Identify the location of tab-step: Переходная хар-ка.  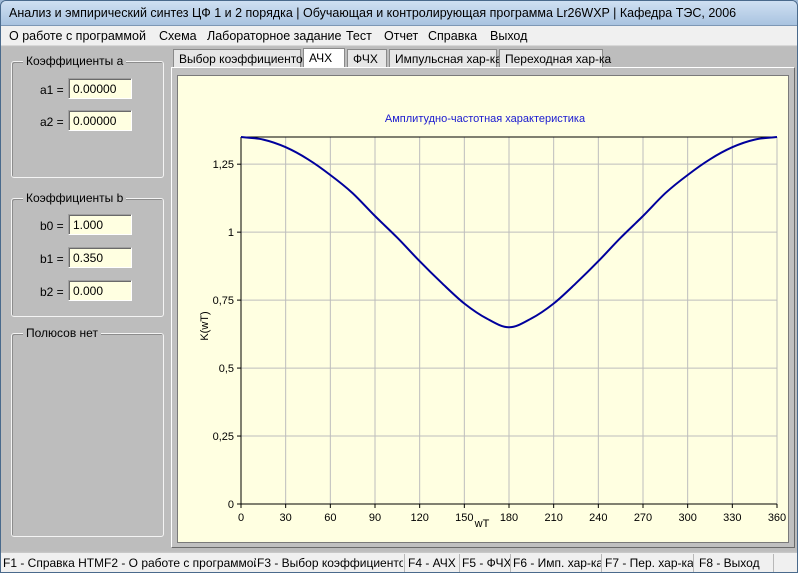
(555, 58).